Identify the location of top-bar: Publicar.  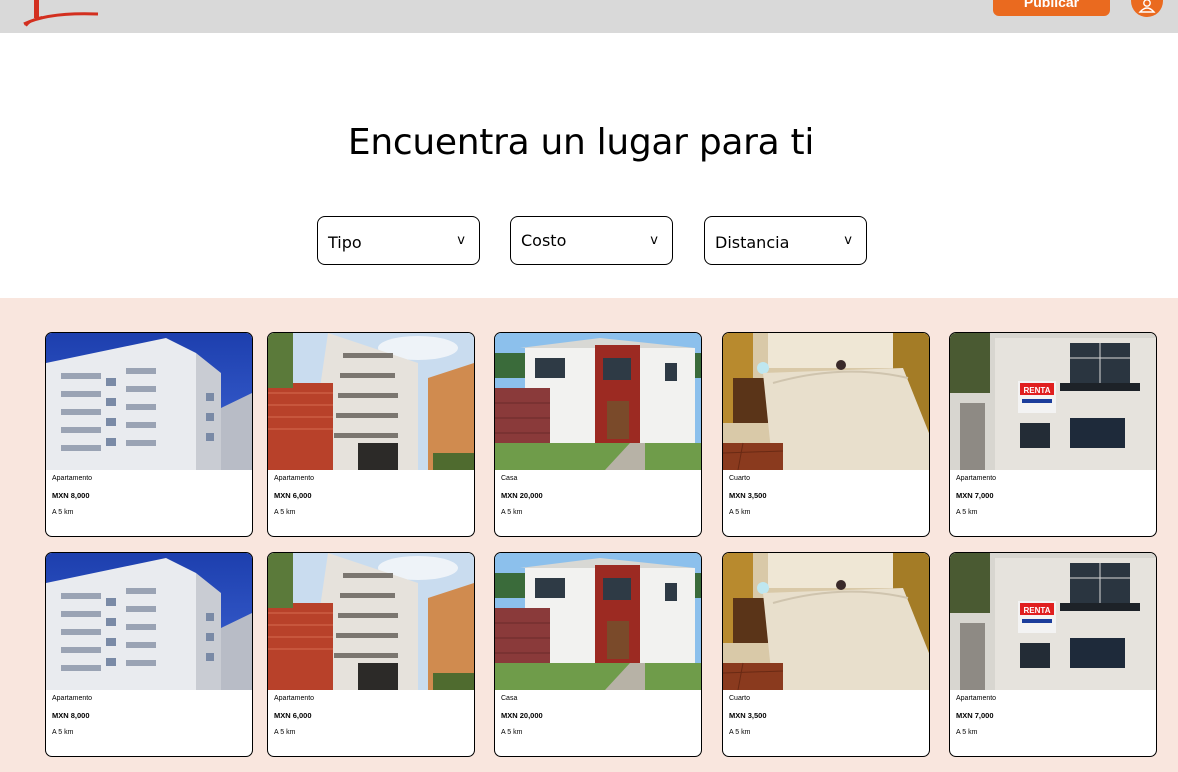
(589, 16).